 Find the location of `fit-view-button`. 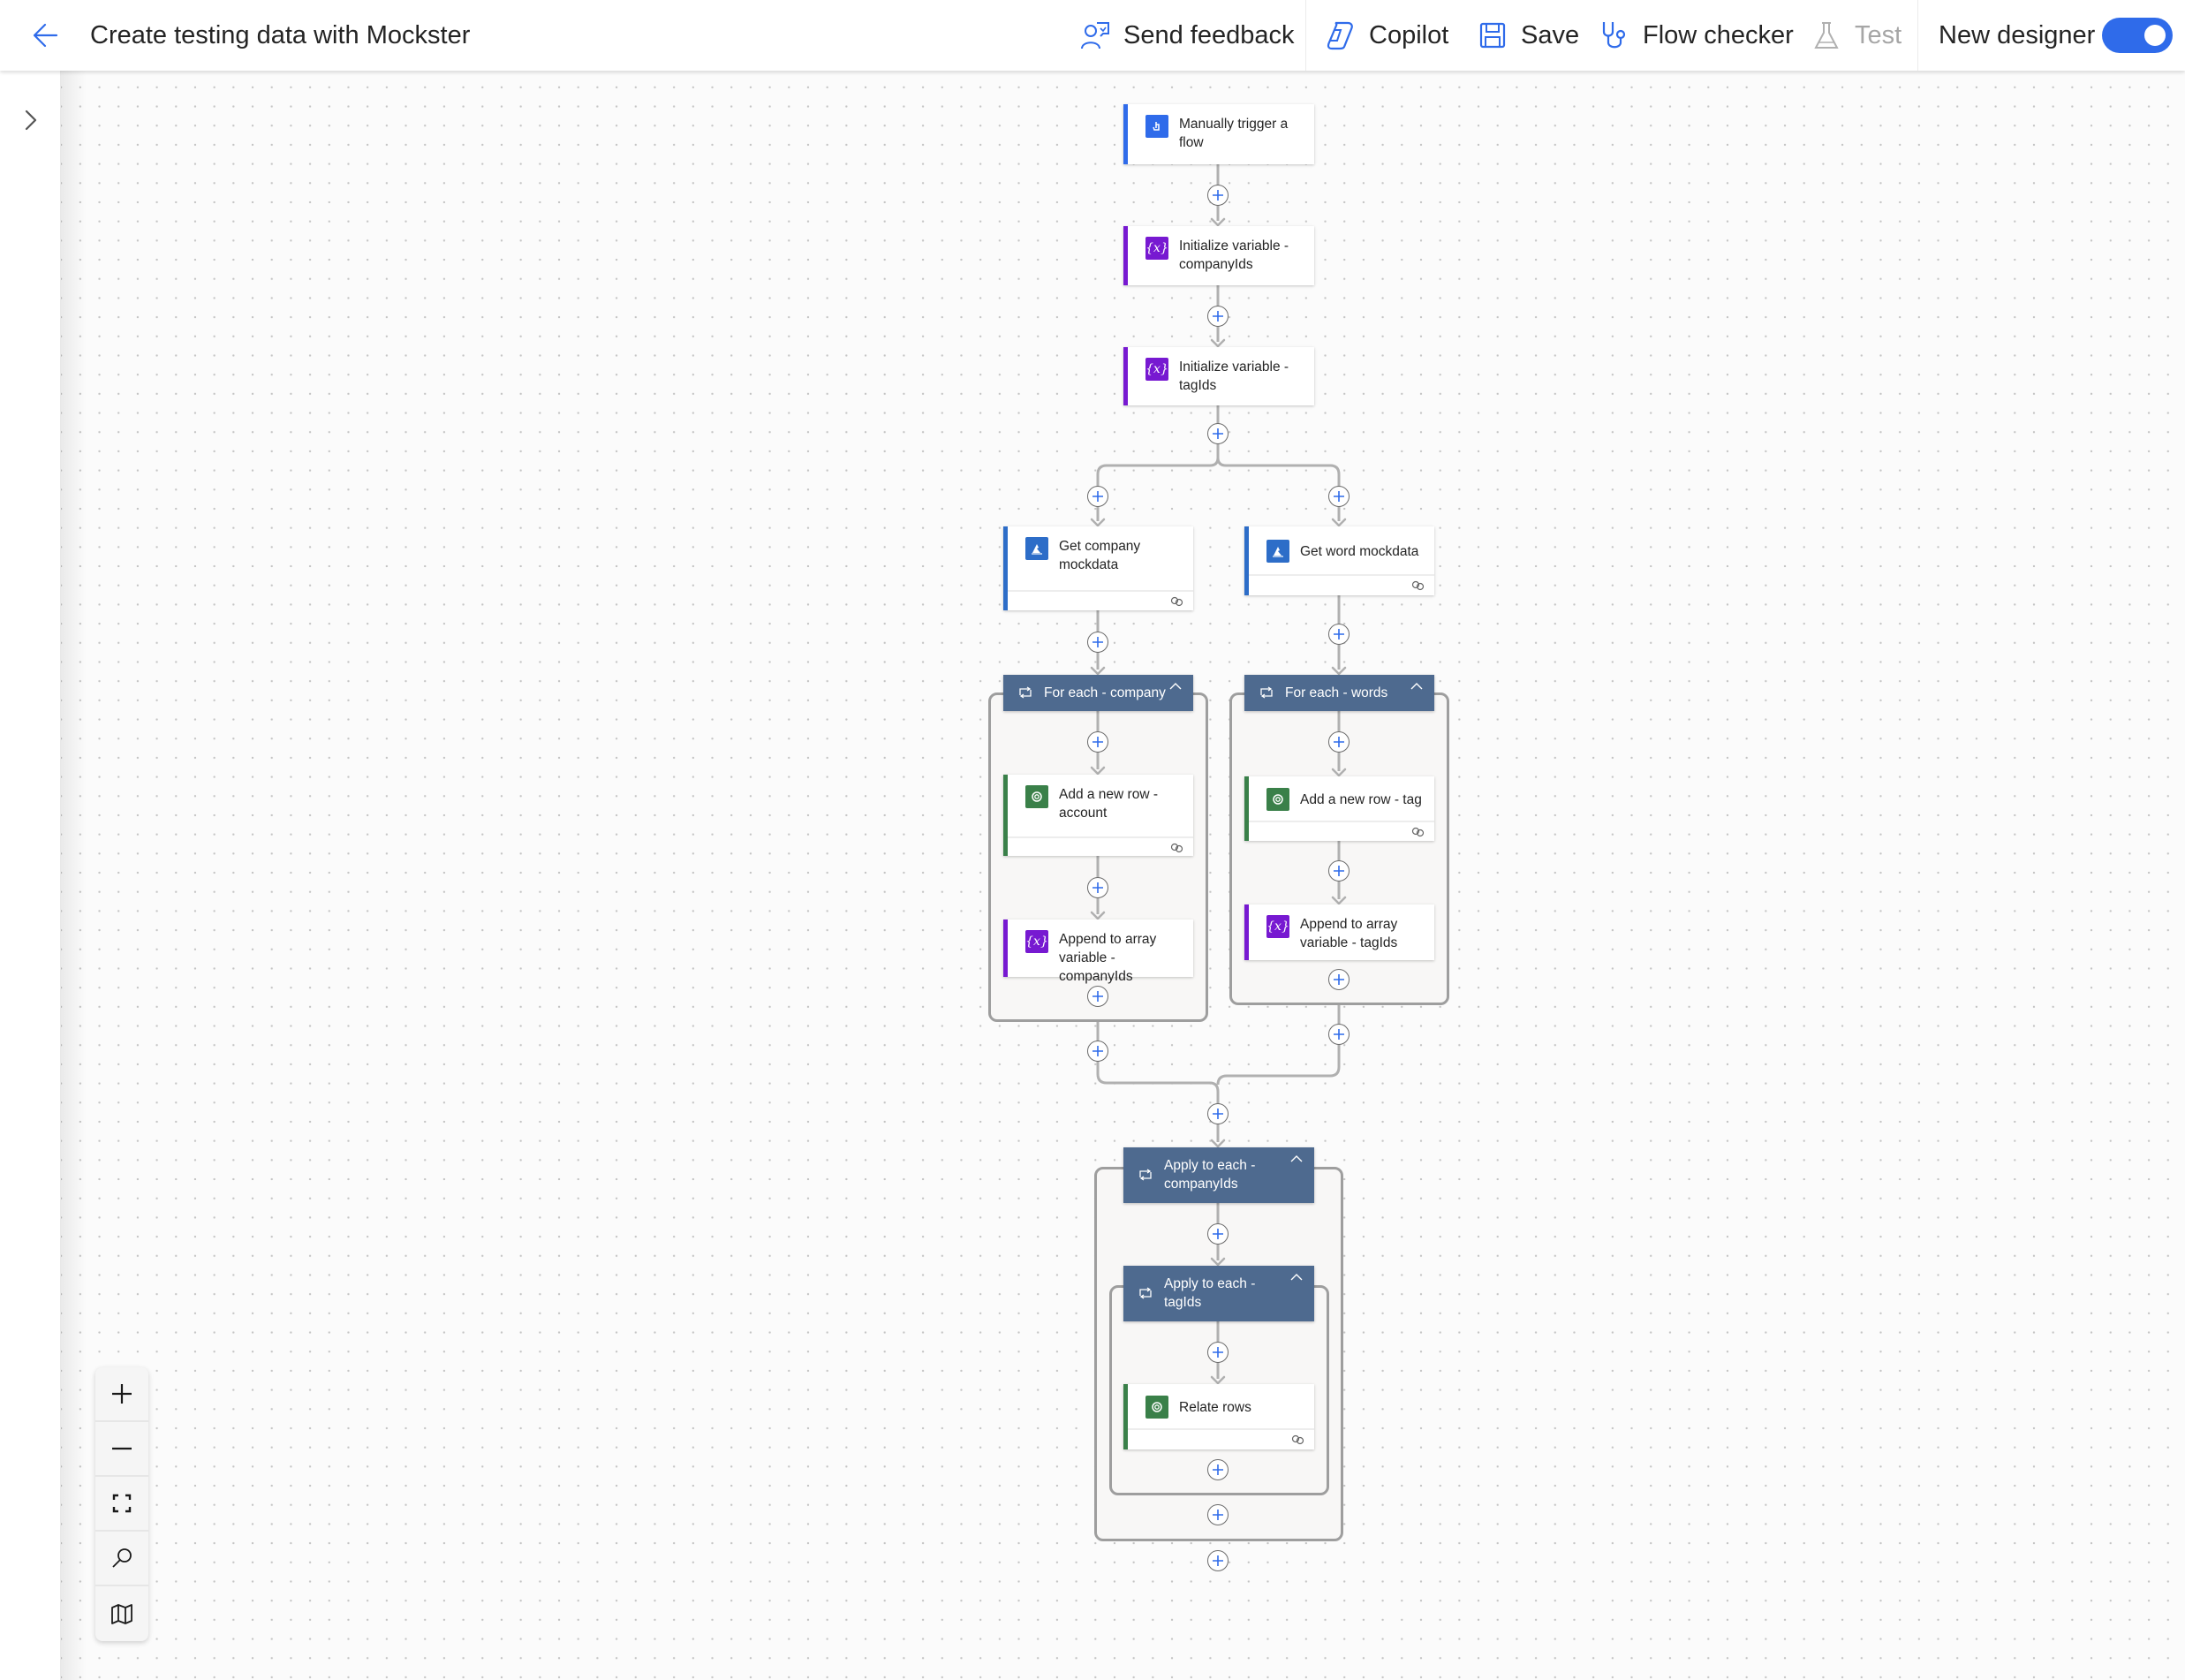

fit-view-button is located at coordinates (121, 1504).